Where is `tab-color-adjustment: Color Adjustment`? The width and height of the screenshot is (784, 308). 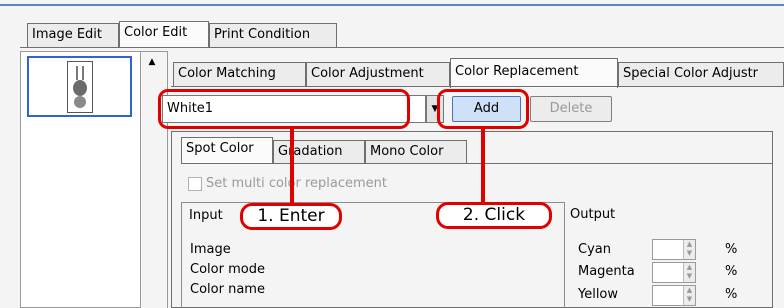 tab-color-adjustment: Color Adjustment is located at coordinates (378, 74).